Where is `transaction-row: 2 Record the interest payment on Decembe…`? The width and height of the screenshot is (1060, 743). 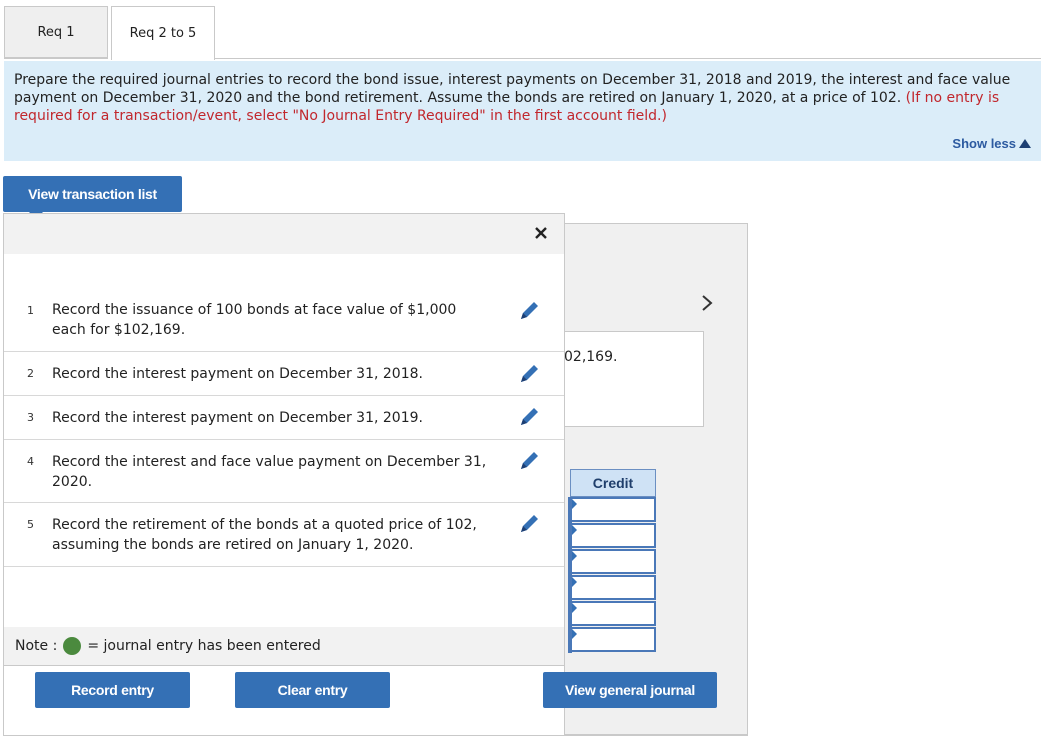
transaction-row: 2 Record the interest payment on Decembe… is located at coordinates (284, 374).